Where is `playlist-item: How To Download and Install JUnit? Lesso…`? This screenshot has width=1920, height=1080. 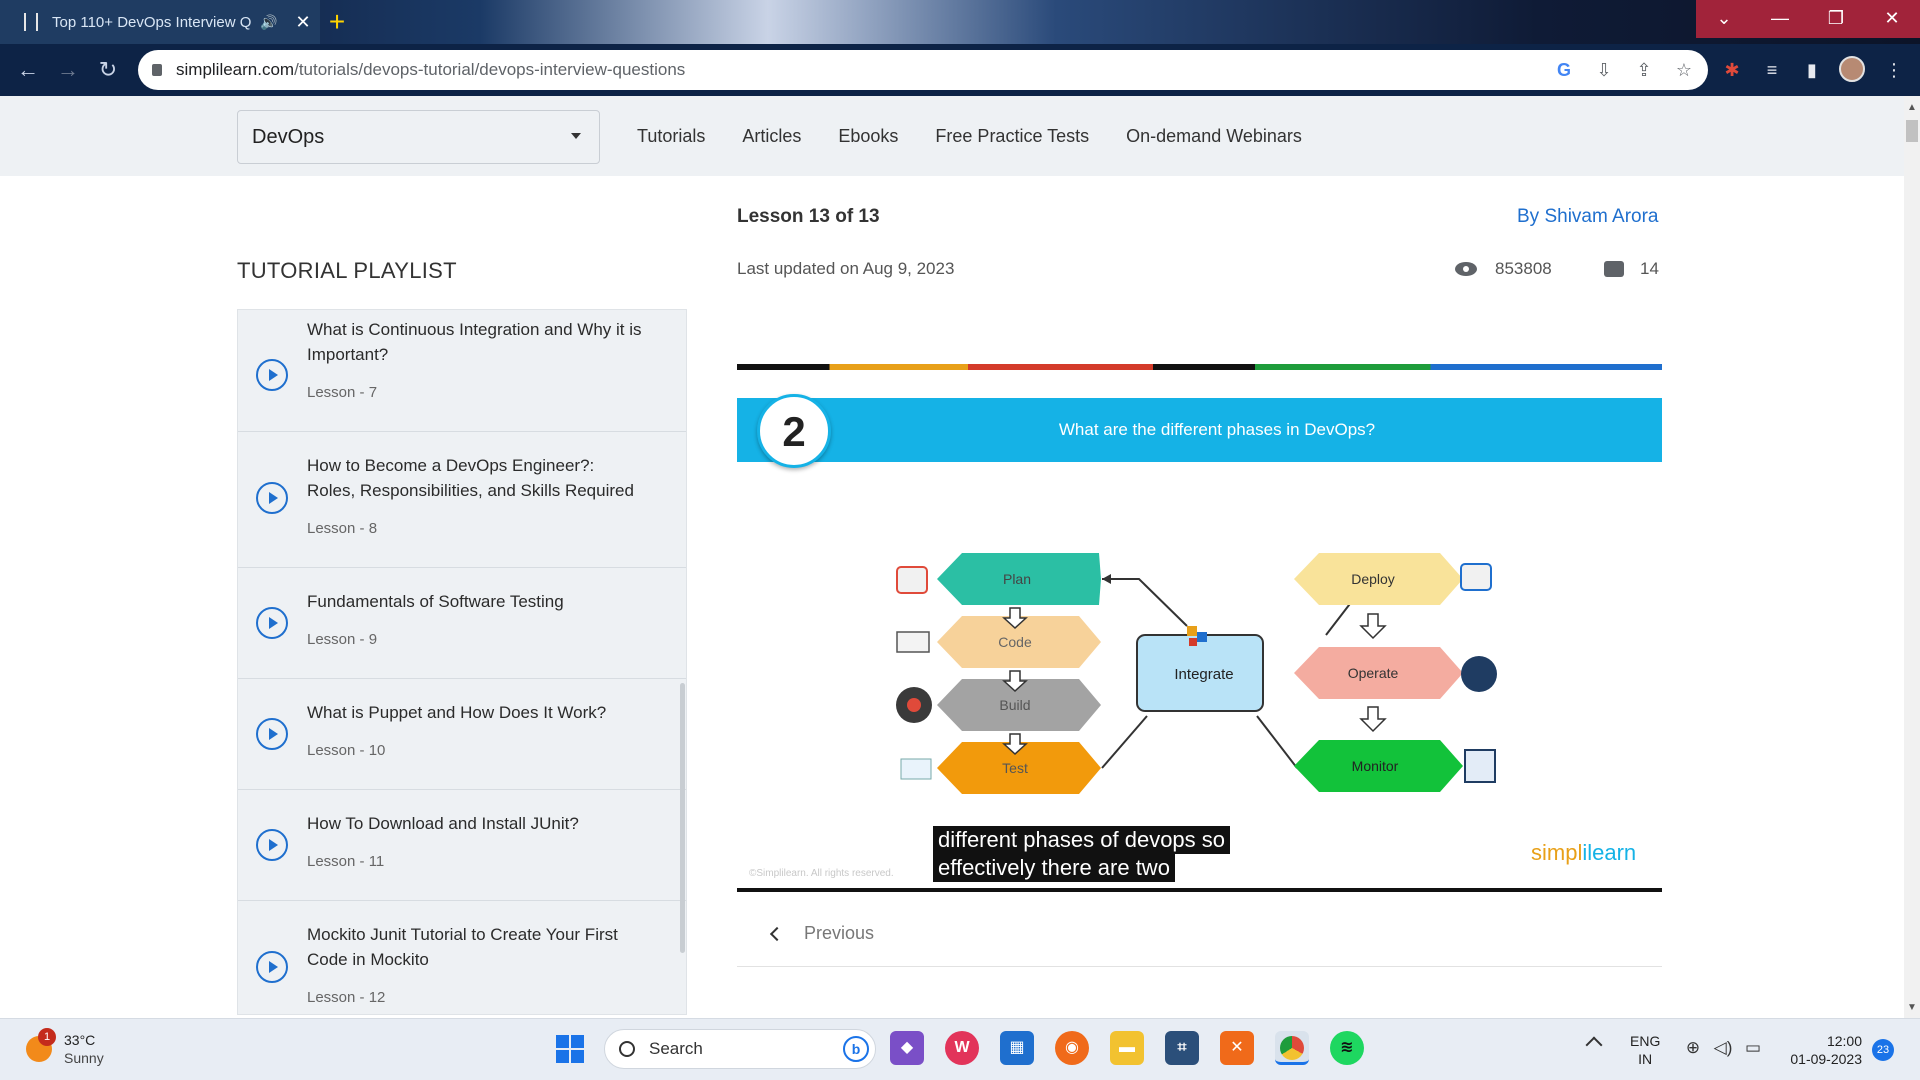 playlist-item: How To Download and Install JUnit? Lesso… is located at coordinates (462, 845).